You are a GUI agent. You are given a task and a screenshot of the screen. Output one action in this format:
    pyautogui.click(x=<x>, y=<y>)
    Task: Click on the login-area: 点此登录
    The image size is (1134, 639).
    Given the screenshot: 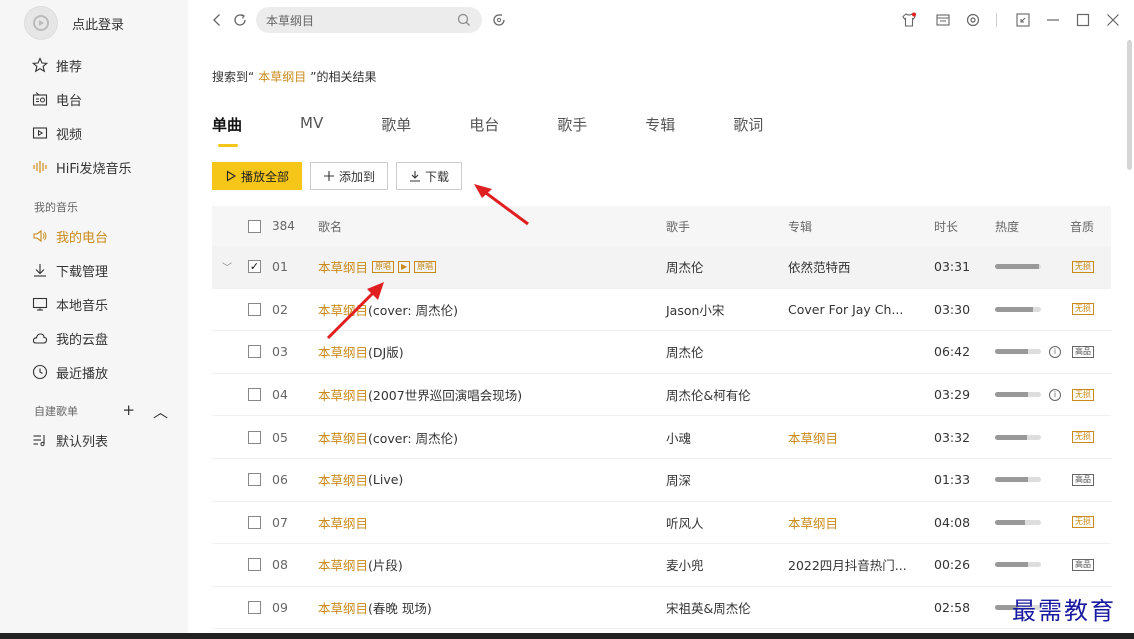 What is the action you would take?
    pyautogui.click(x=74, y=23)
    